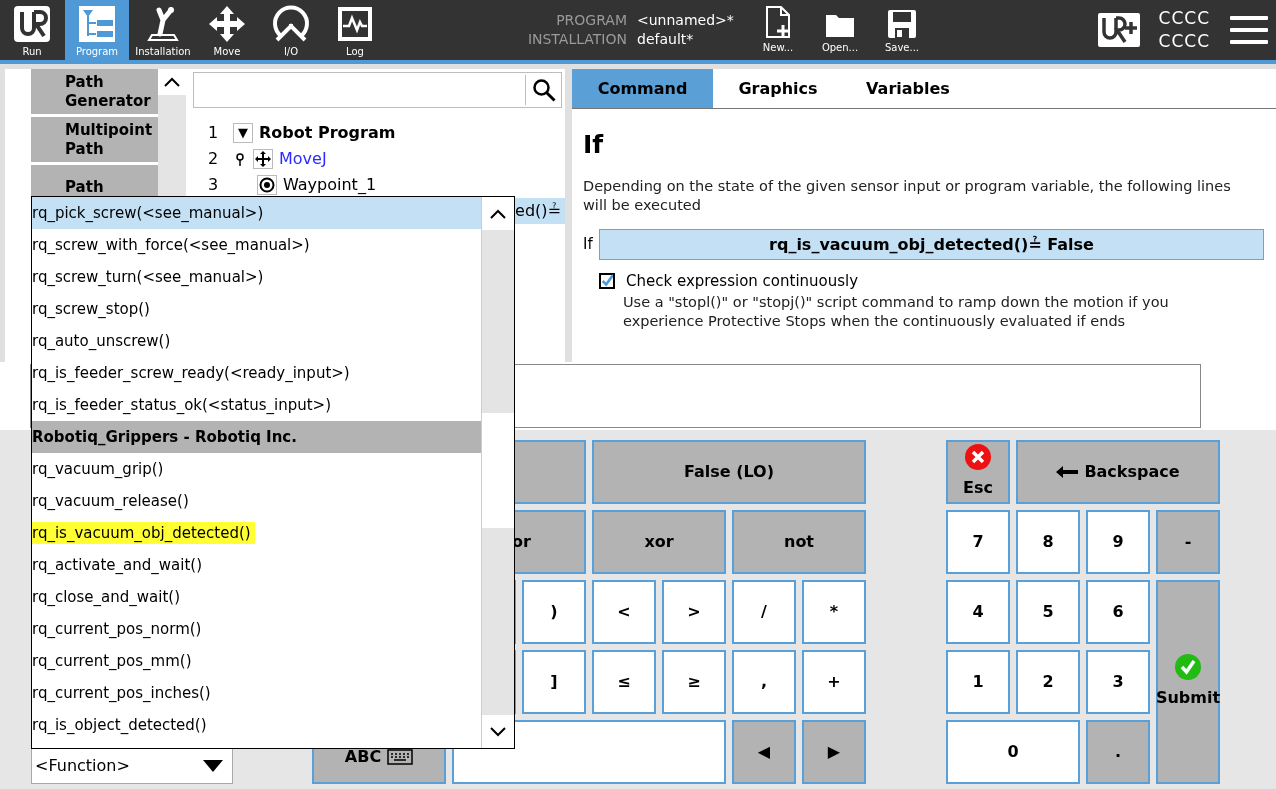 The width and height of the screenshot is (1276, 789). What do you see at coordinates (1118, 542) in the screenshot?
I see `keypad-key: 9` at bounding box center [1118, 542].